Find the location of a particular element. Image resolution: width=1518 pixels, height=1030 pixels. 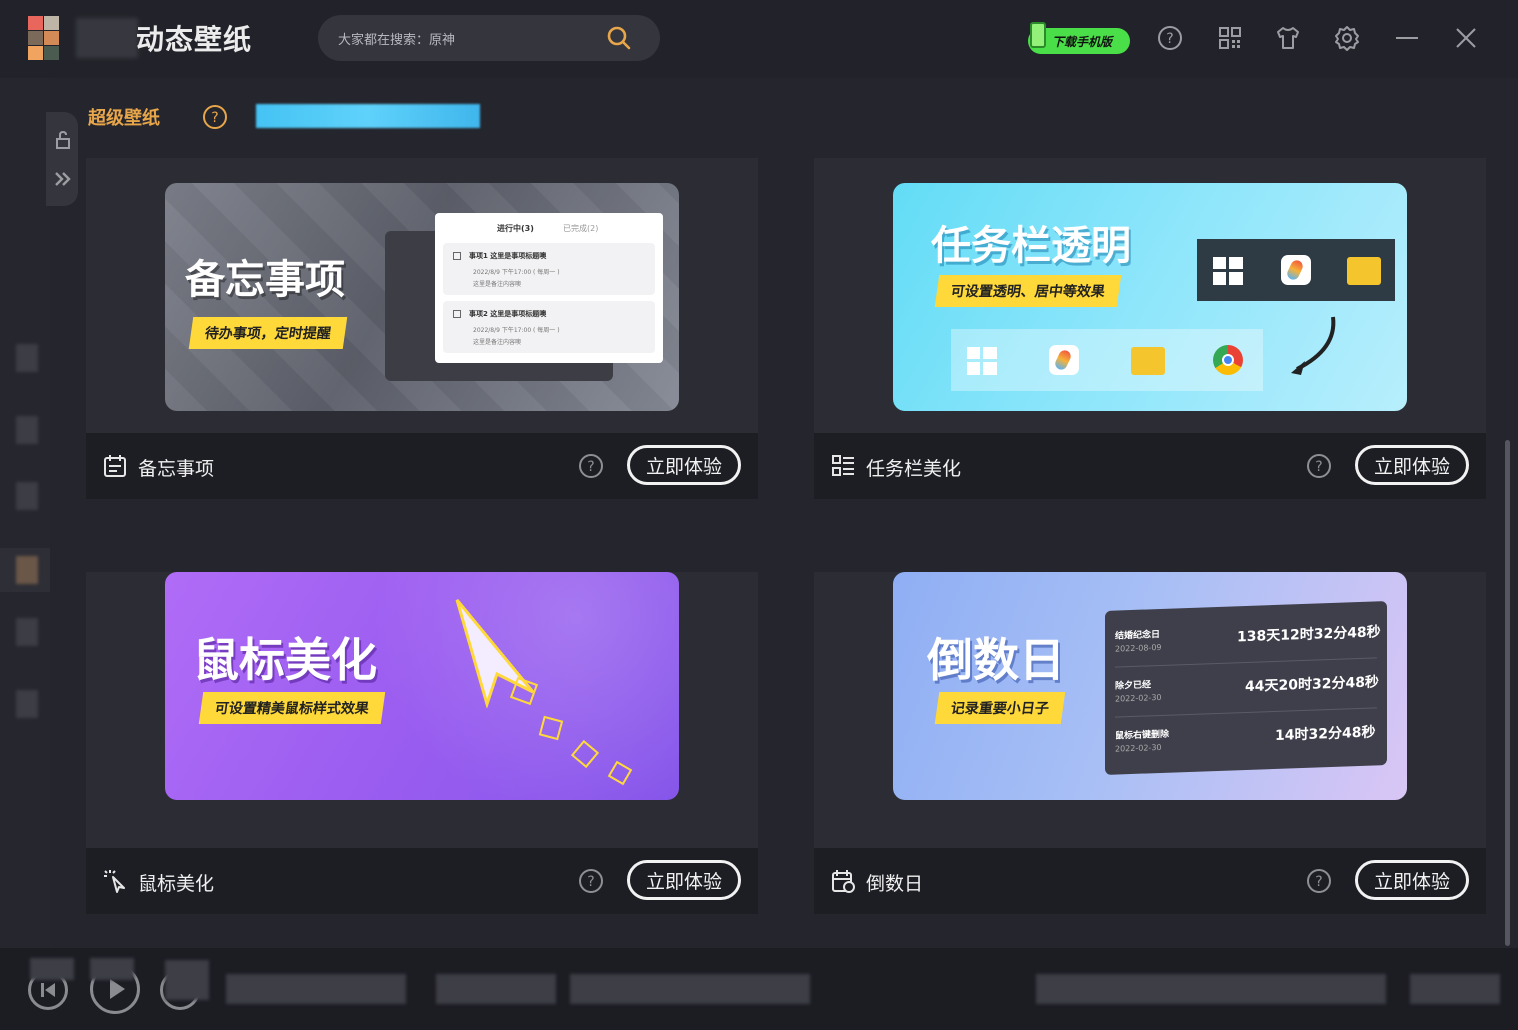

search-icon is located at coordinates (619, 38).